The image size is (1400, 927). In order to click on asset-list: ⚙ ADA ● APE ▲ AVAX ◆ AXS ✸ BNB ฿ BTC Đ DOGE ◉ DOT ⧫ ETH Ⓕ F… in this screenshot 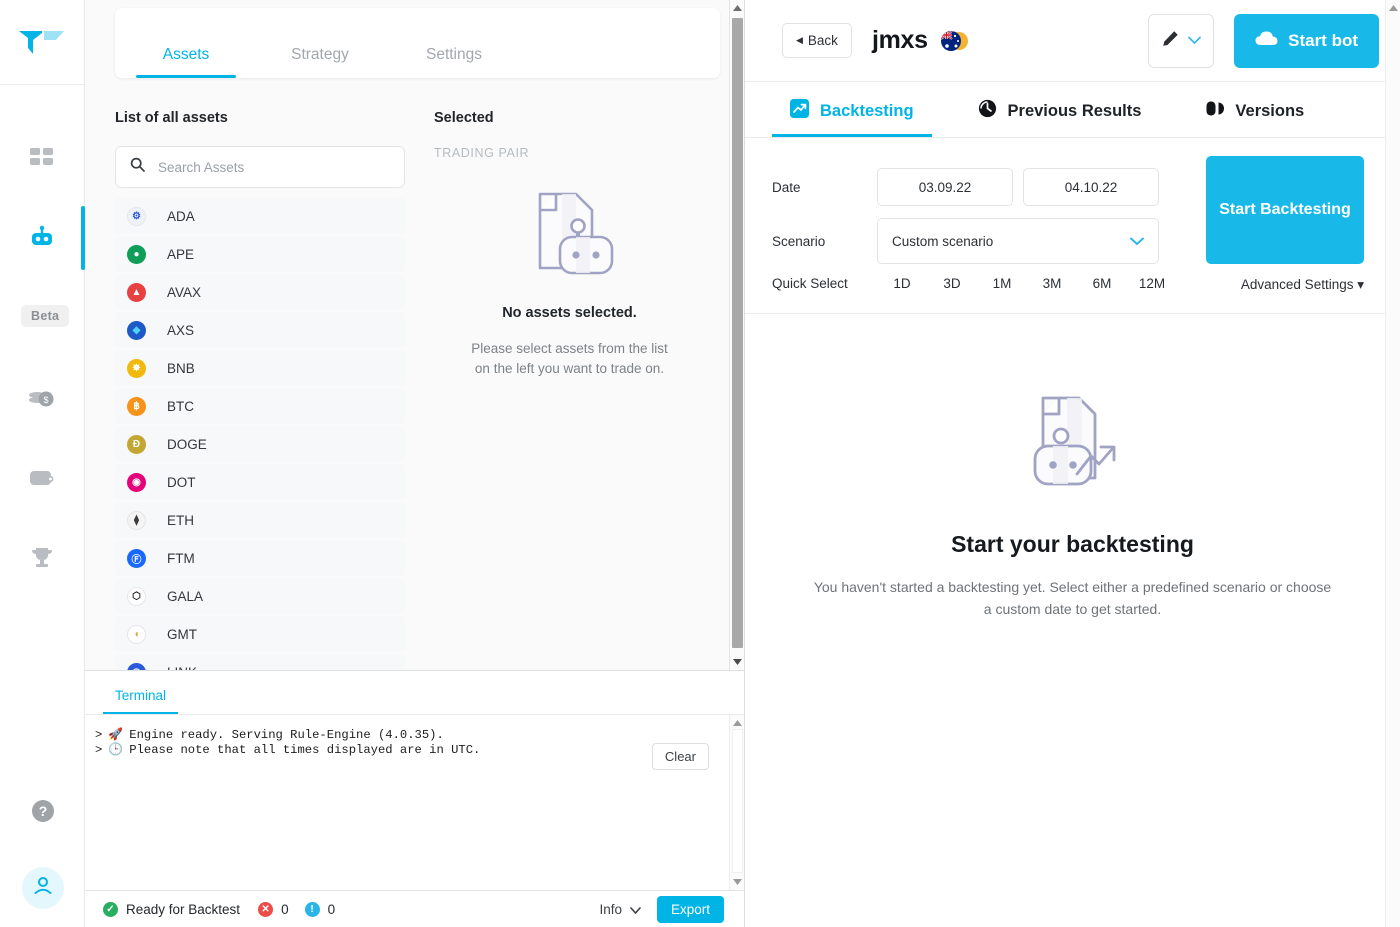, I will do `click(260, 434)`.